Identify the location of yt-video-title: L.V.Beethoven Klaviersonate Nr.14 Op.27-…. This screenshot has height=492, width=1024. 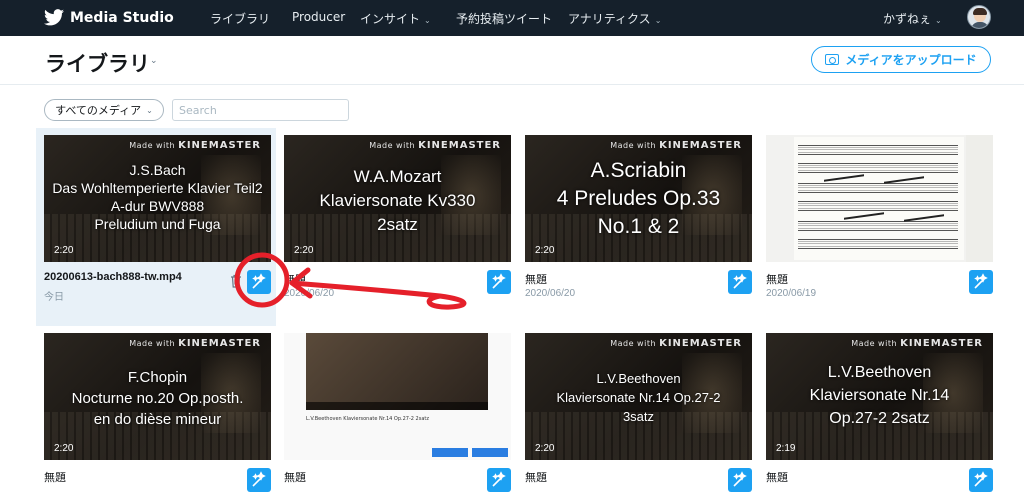
(367, 419).